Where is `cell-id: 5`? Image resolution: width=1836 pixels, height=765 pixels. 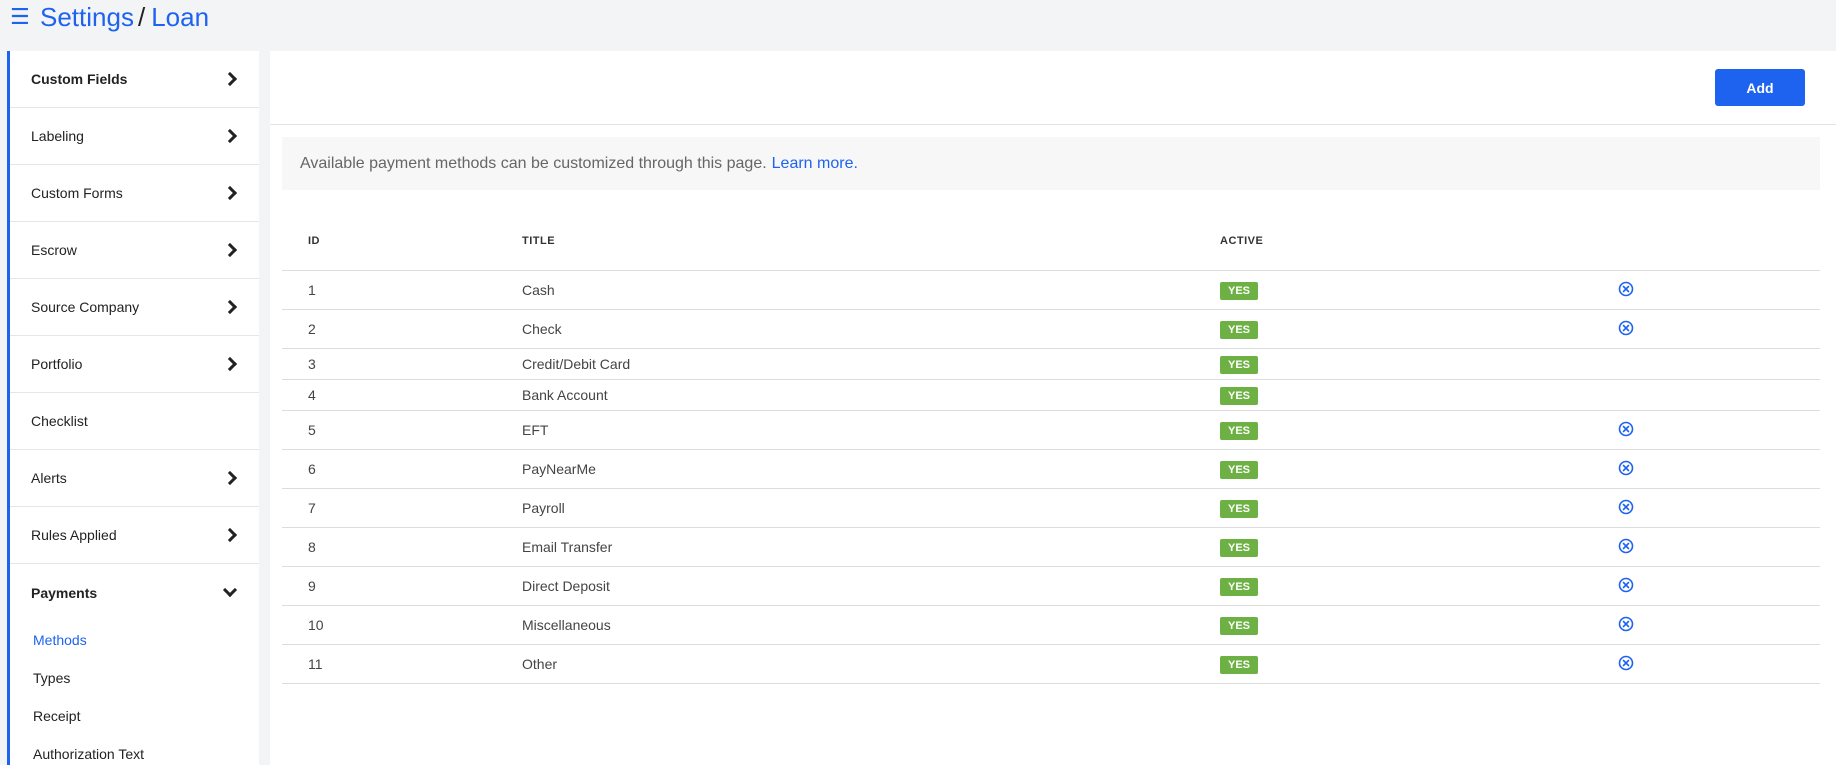
cell-id: 5 is located at coordinates (312, 430).